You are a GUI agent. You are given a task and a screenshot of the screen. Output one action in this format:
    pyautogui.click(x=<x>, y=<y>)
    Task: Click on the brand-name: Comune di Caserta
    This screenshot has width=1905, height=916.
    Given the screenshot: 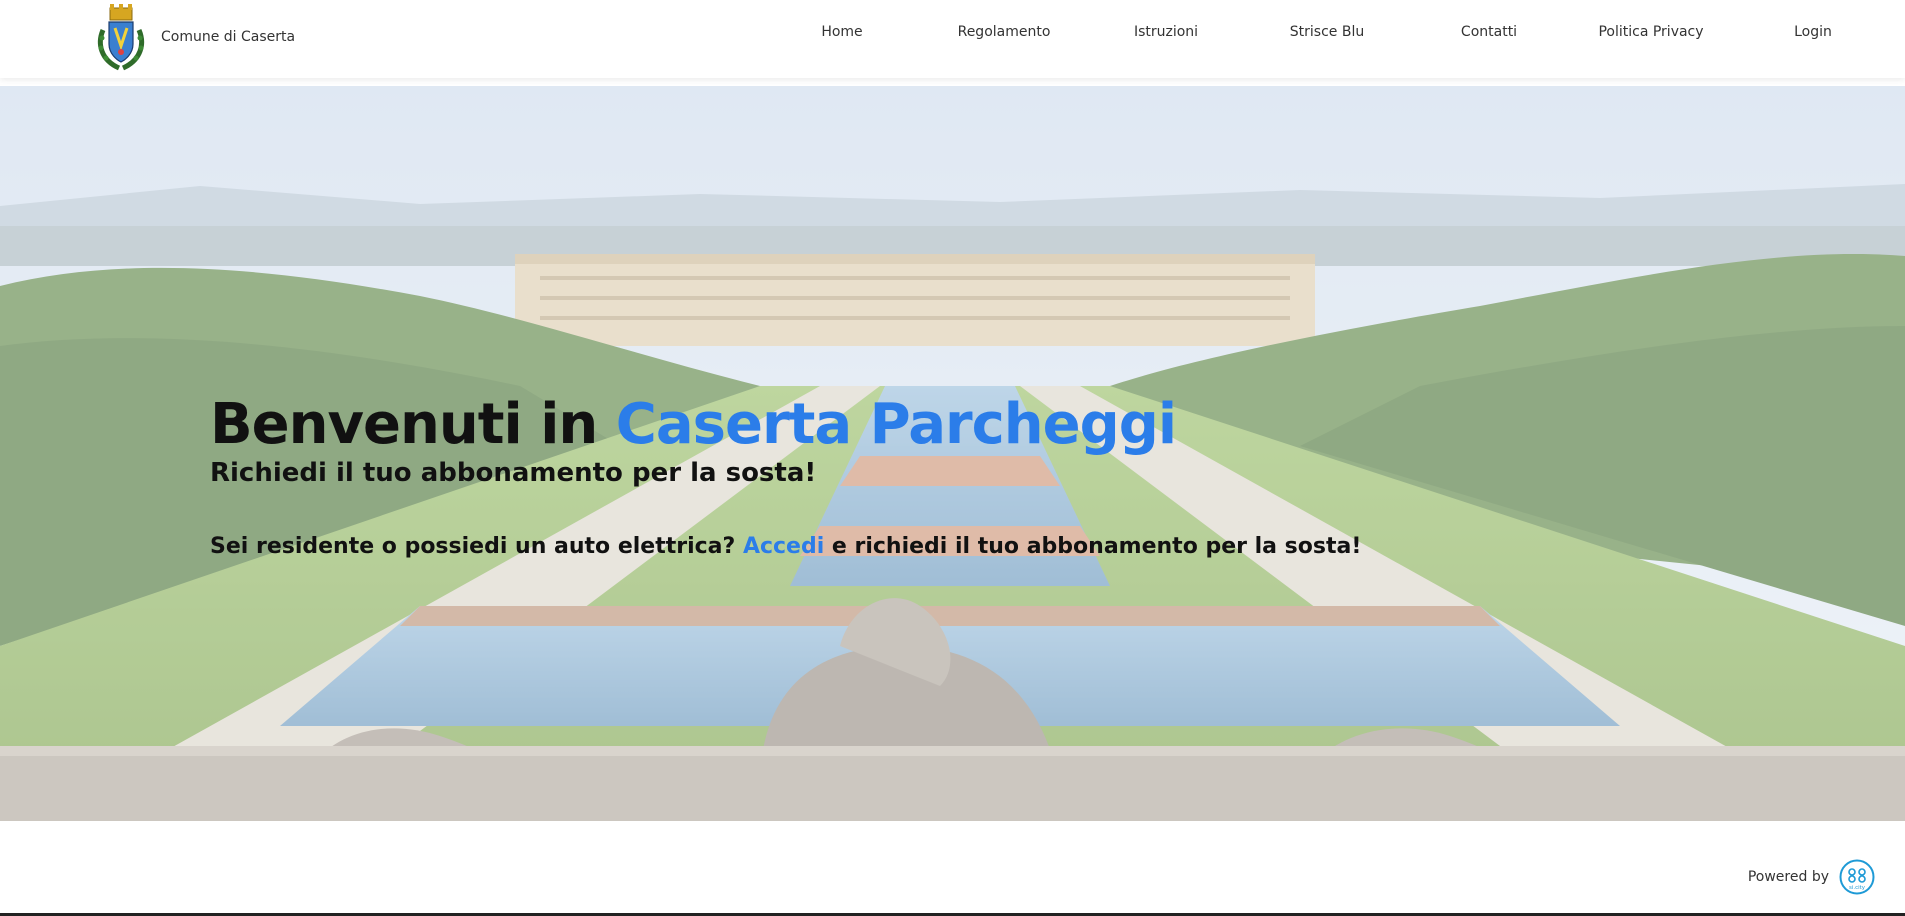 What is the action you would take?
    pyautogui.click(x=228, y=37)
    